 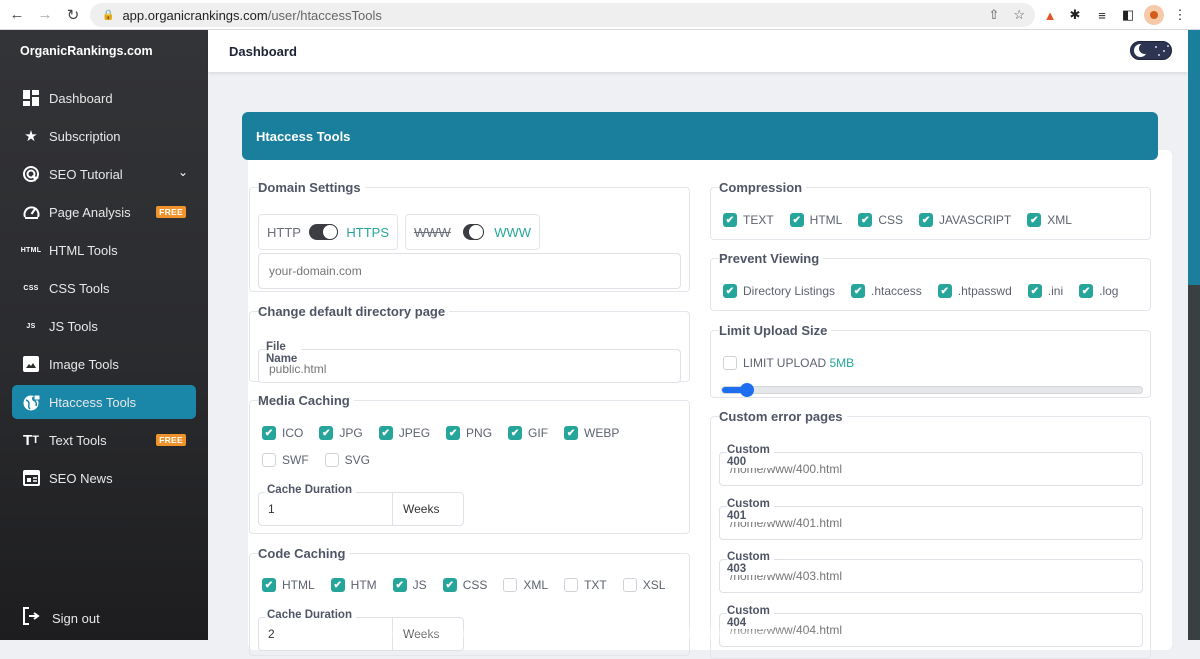 What do you see at coordinates (700, 136) in the screenshot?
I see `card-title: Htaccess Tools` at bounding box center [700, 136].